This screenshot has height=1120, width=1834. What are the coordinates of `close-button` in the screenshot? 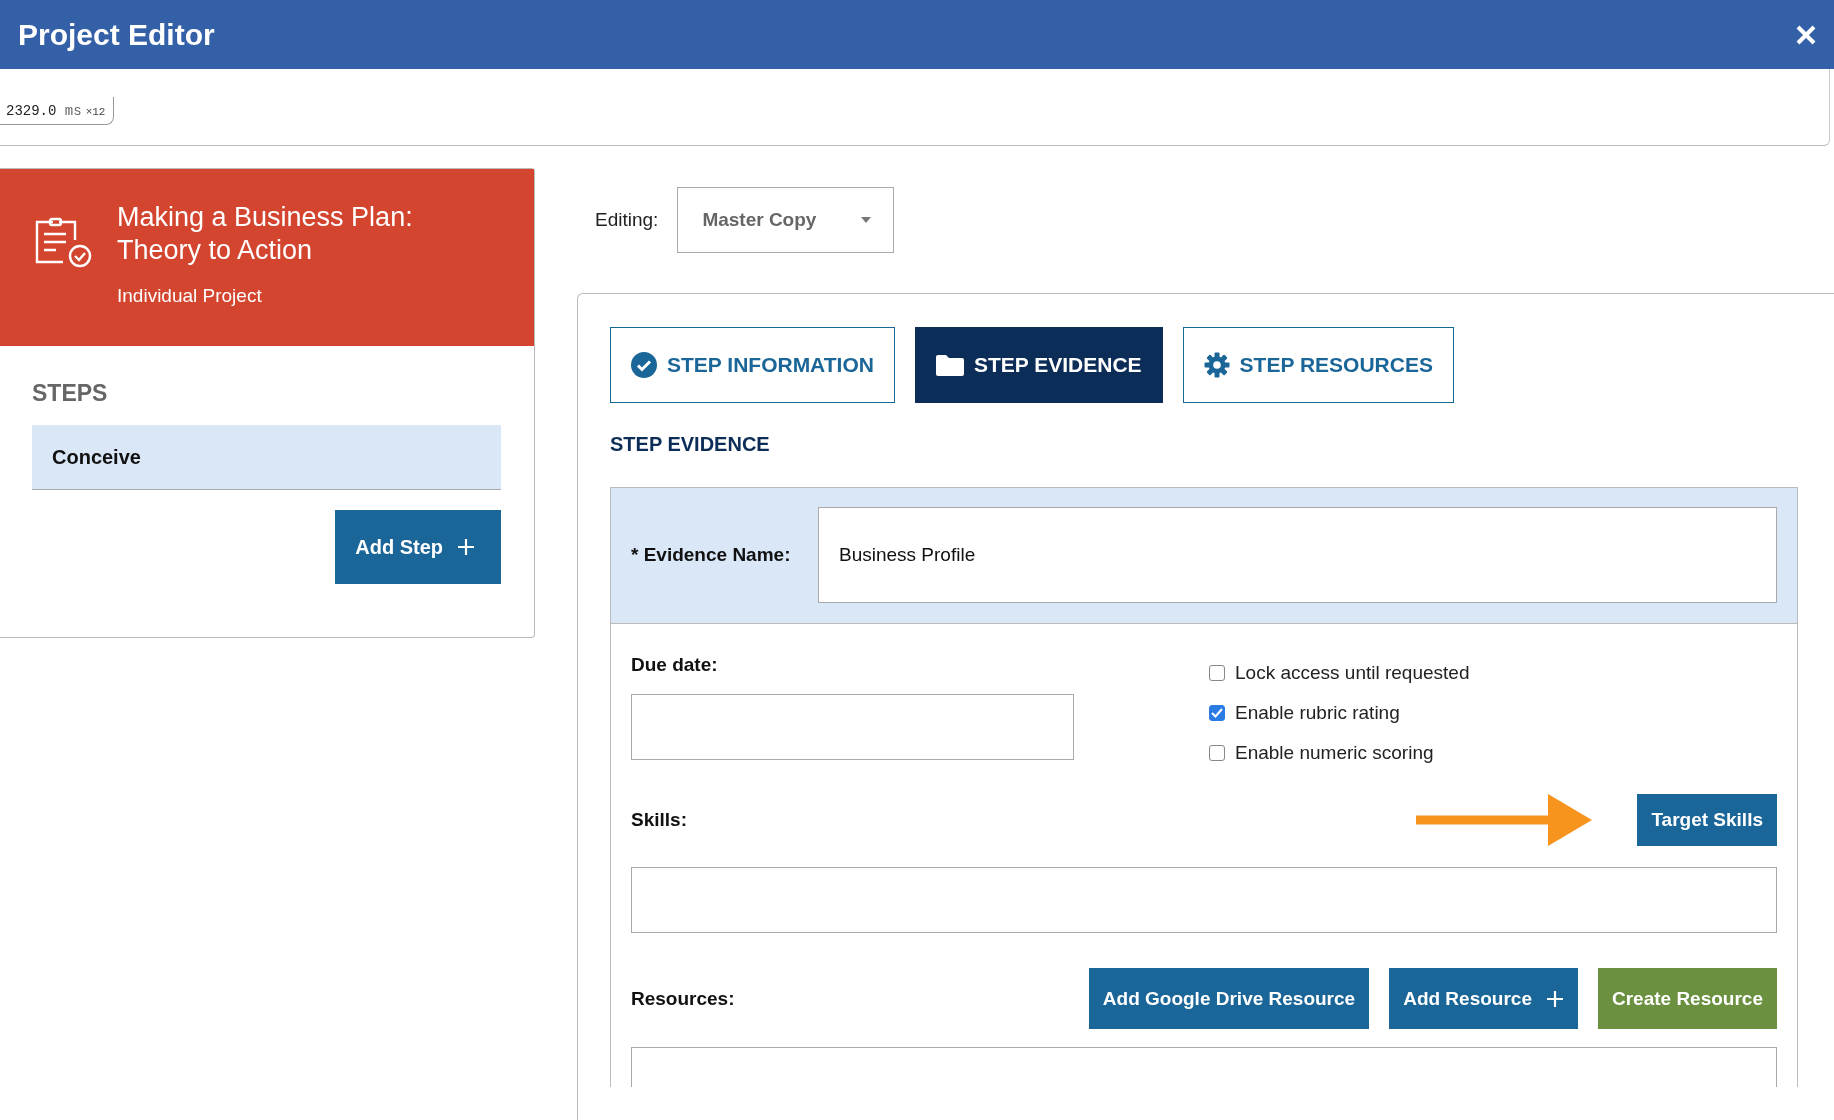 It's located at (1806, 34).